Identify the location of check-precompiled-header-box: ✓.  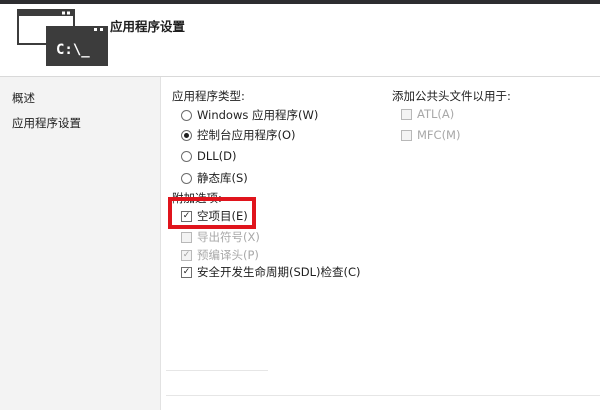
(186, 255).